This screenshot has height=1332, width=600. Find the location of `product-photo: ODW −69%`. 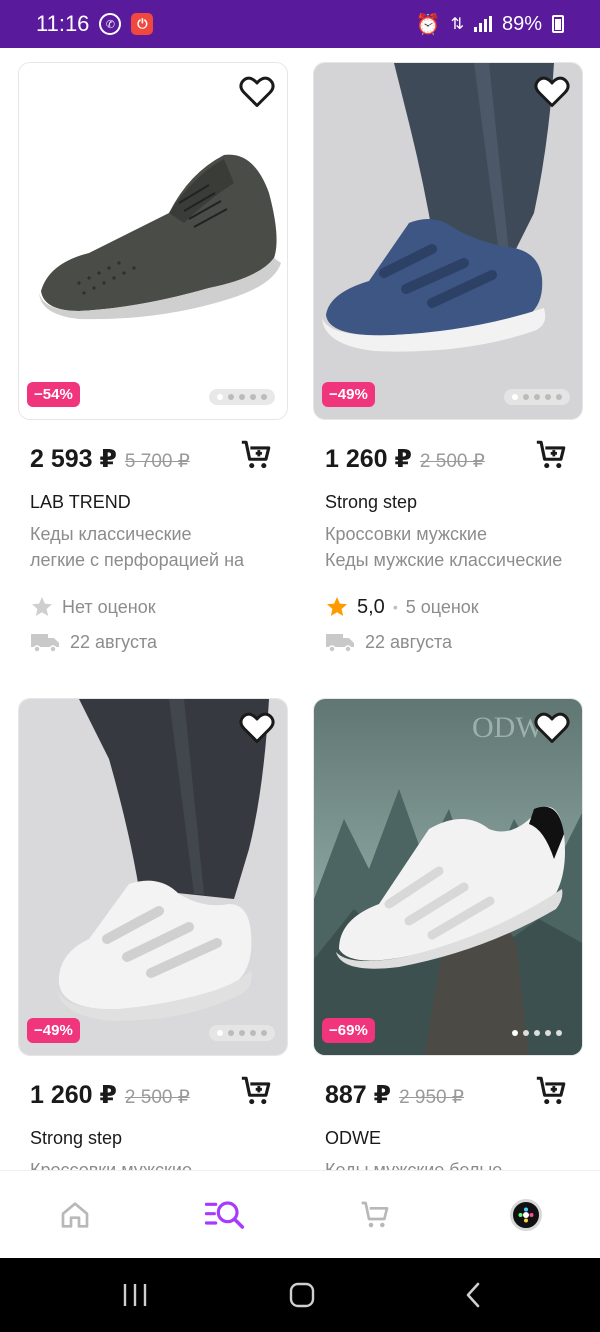

product-photo: ODW −69% is located at coordinates (448, 877).